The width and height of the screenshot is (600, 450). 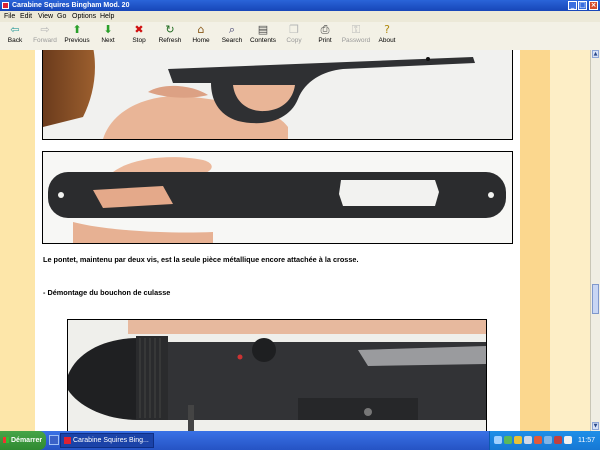 I want to click on back-arrow-icon: ⇦, so click(x=15, y=29).